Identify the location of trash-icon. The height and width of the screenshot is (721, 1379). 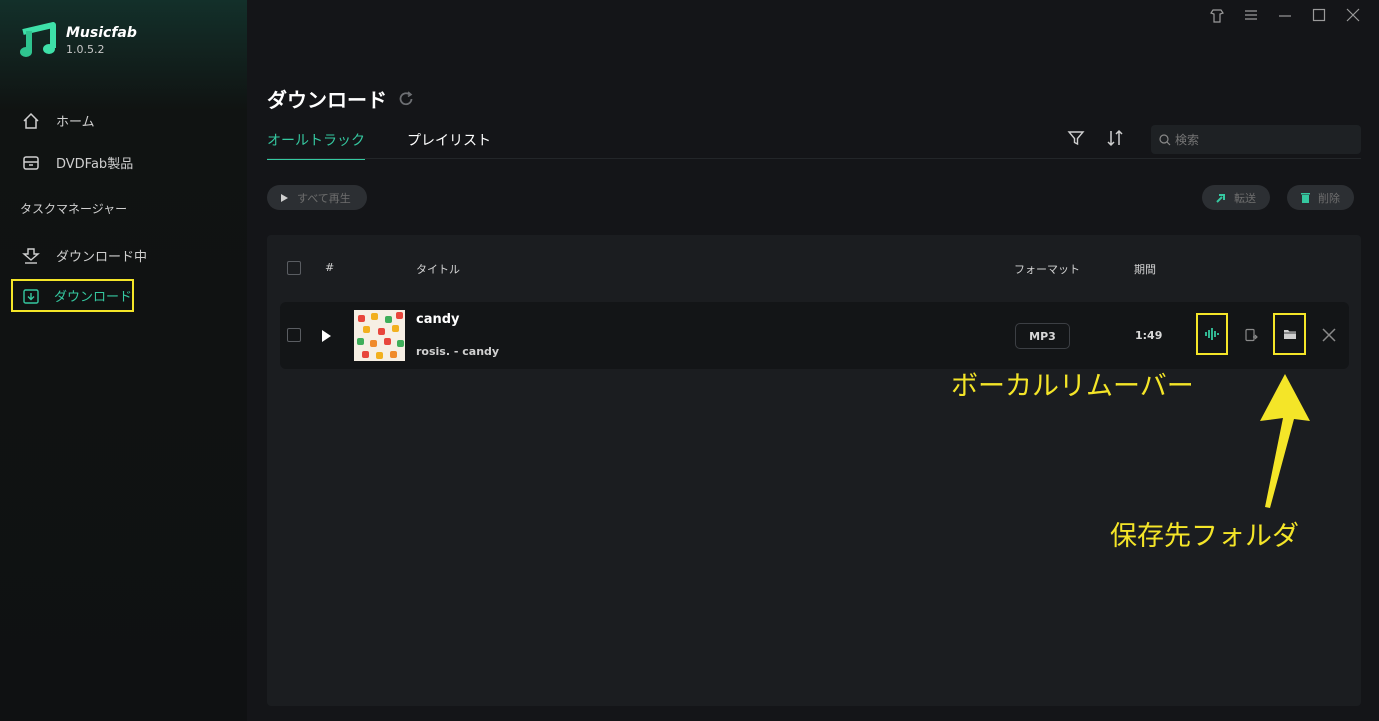
(1305, 197).